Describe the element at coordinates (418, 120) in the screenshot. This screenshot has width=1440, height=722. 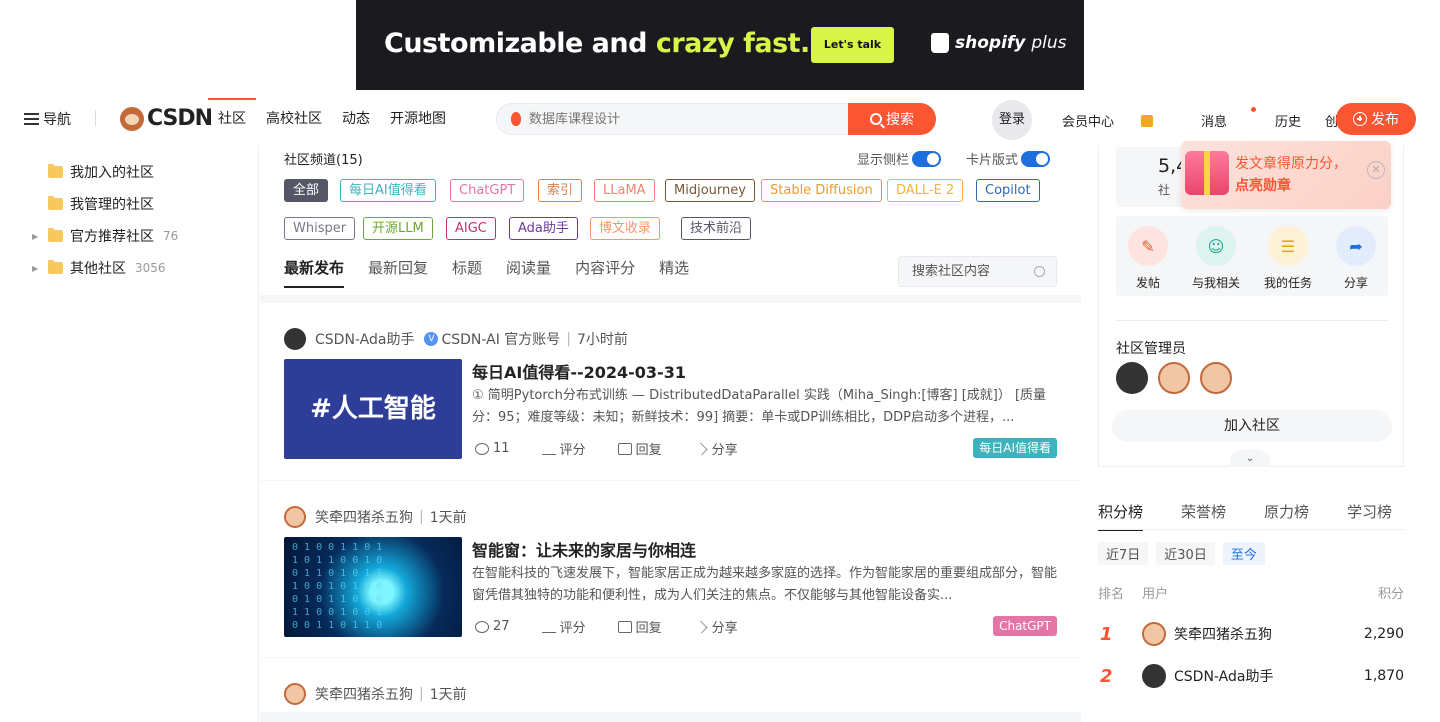
I see `nav-opensource-map: 开源地图` at that location.